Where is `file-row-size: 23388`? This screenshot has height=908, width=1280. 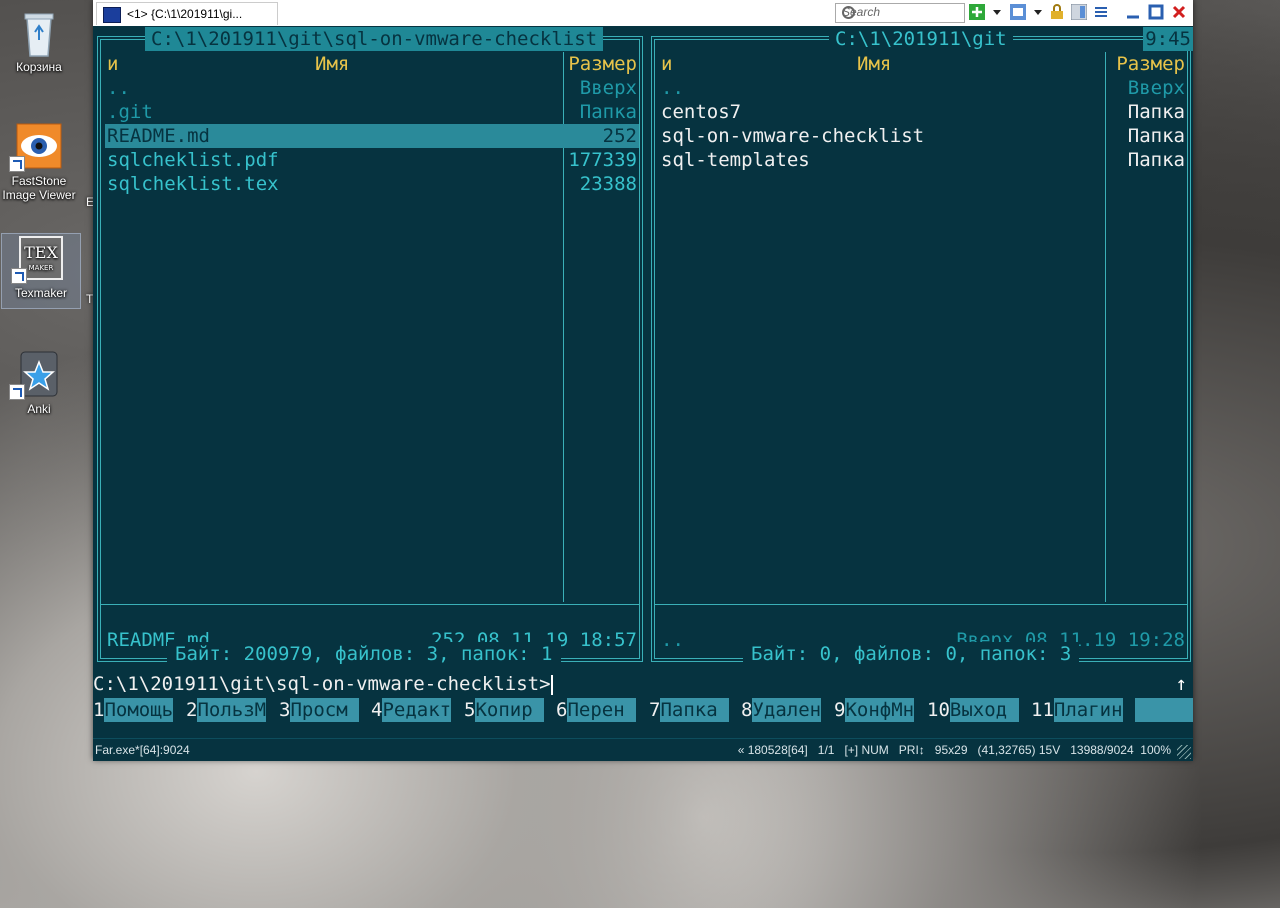 file-row-size: 23388 is located at coordinates (608, 184).